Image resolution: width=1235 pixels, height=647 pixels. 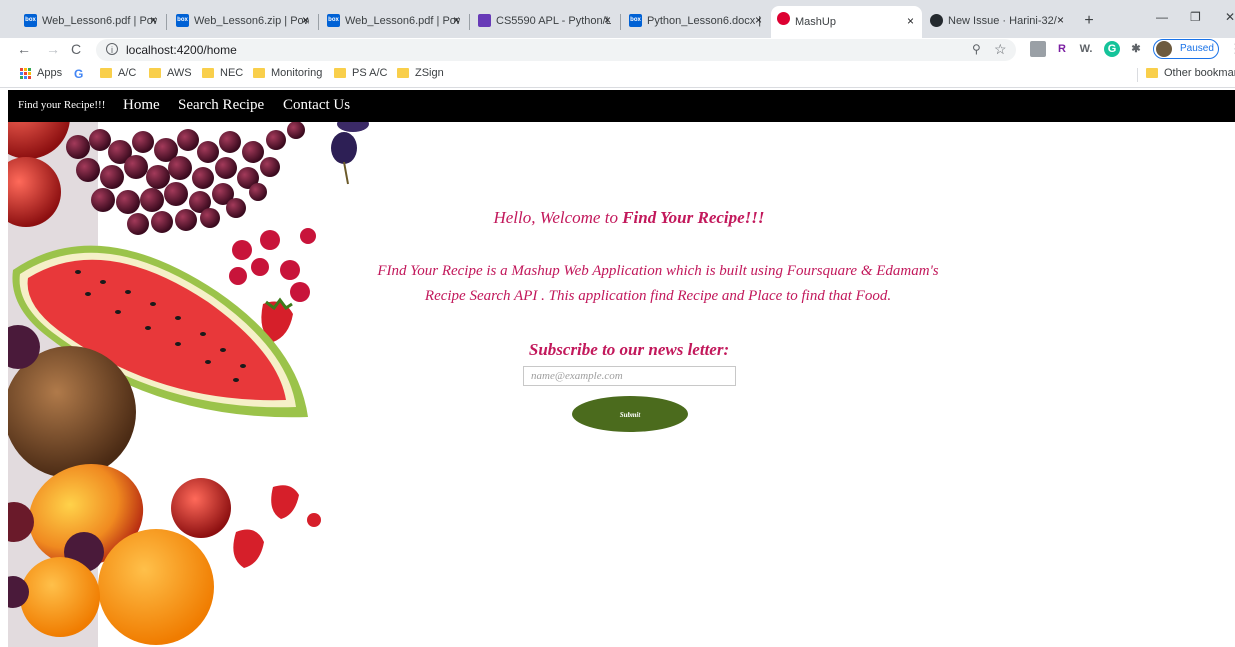 I want to click on extensions-icon: ✱, so click(x=1136, y=49).